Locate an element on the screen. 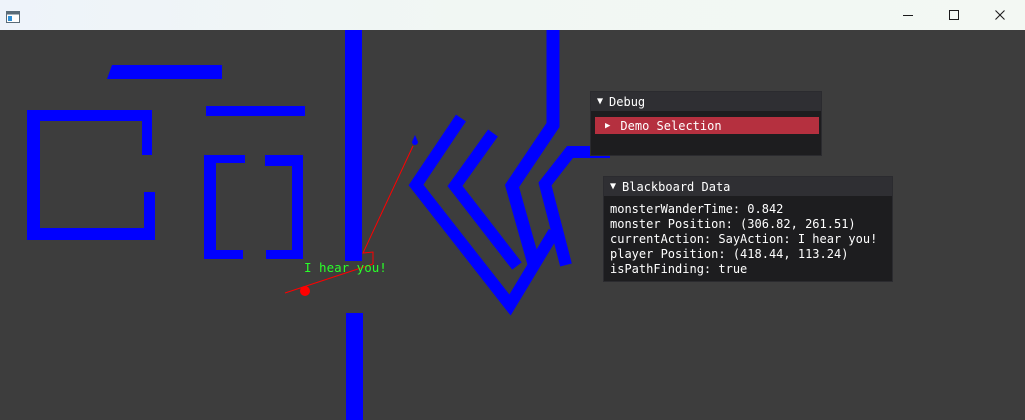  debug-panel: ▼ Debug ▶ Demo Selection is located at coordinates (706, 123).